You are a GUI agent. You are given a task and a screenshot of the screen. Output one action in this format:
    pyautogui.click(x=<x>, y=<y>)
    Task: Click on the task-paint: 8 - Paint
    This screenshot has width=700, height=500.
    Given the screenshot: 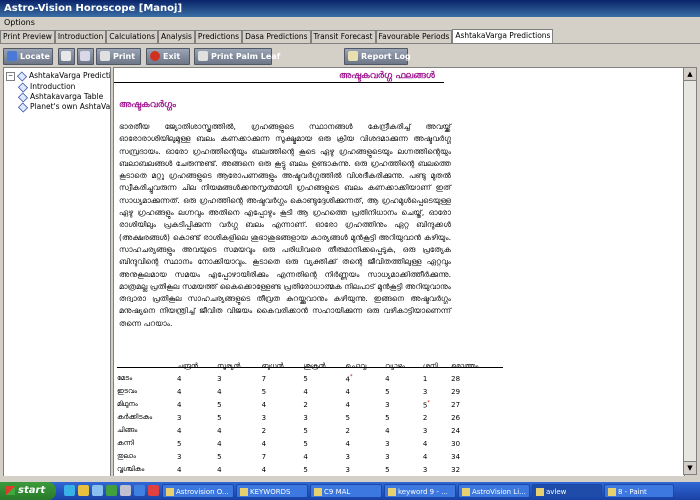 What is the action you would take?
    pyautogui.click(x=639, y=491)
    